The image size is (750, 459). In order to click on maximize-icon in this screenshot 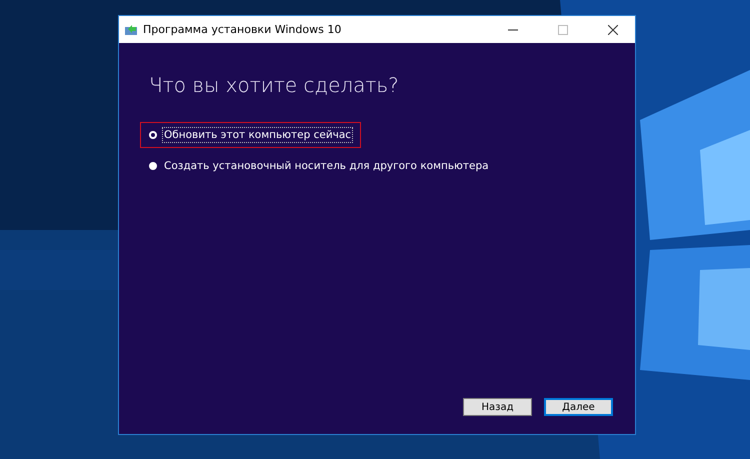, I will do `click(563, 29)`.